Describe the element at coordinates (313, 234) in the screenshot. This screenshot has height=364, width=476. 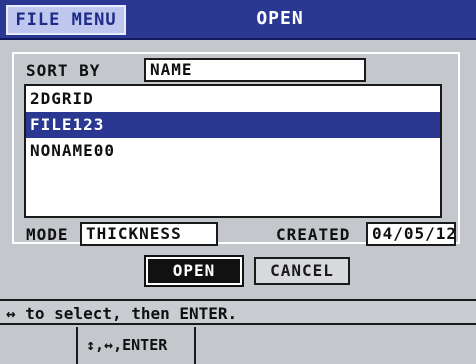
I see `created-label: CREATED` at that location.